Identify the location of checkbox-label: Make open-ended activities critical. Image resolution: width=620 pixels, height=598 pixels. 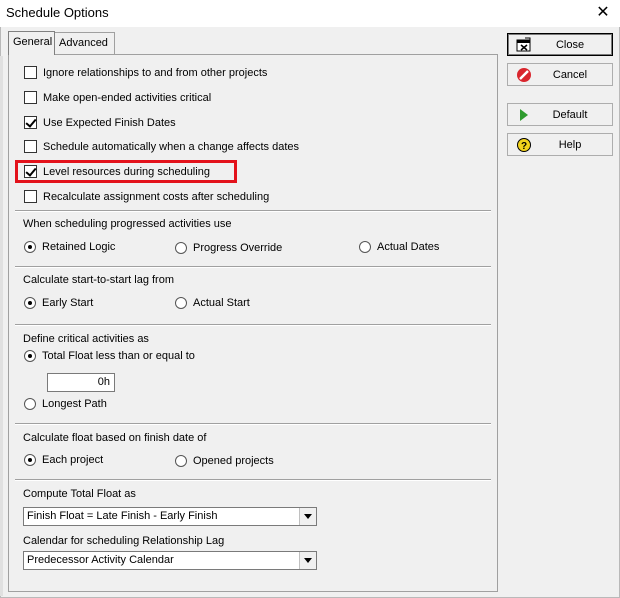
(127, 97).